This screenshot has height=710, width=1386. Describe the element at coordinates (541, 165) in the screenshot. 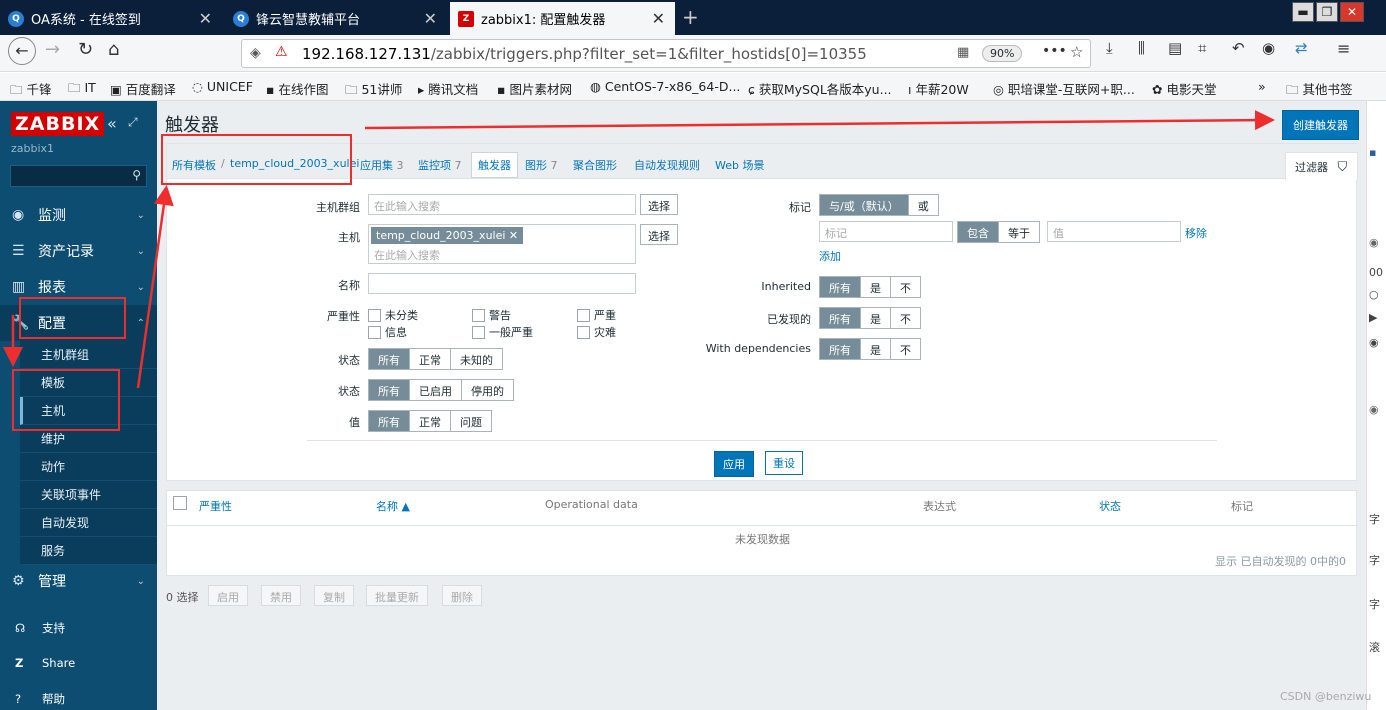

I see `tab-graphs: 图形 7` at that location.